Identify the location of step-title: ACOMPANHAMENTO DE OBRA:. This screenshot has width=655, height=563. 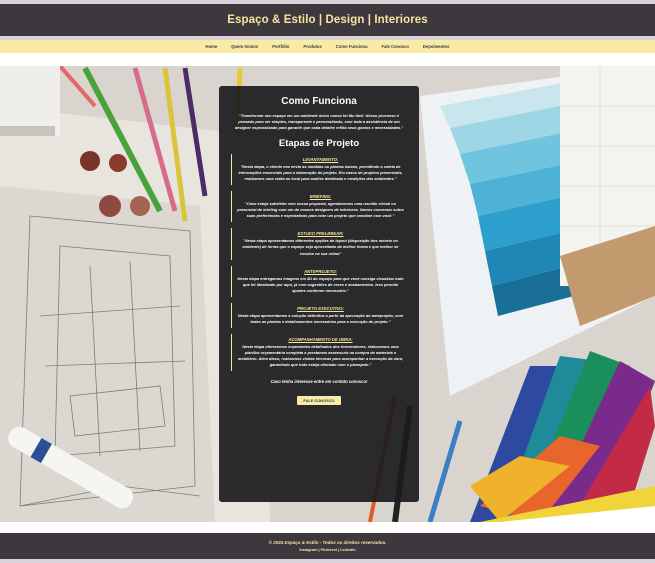
(320, 339).